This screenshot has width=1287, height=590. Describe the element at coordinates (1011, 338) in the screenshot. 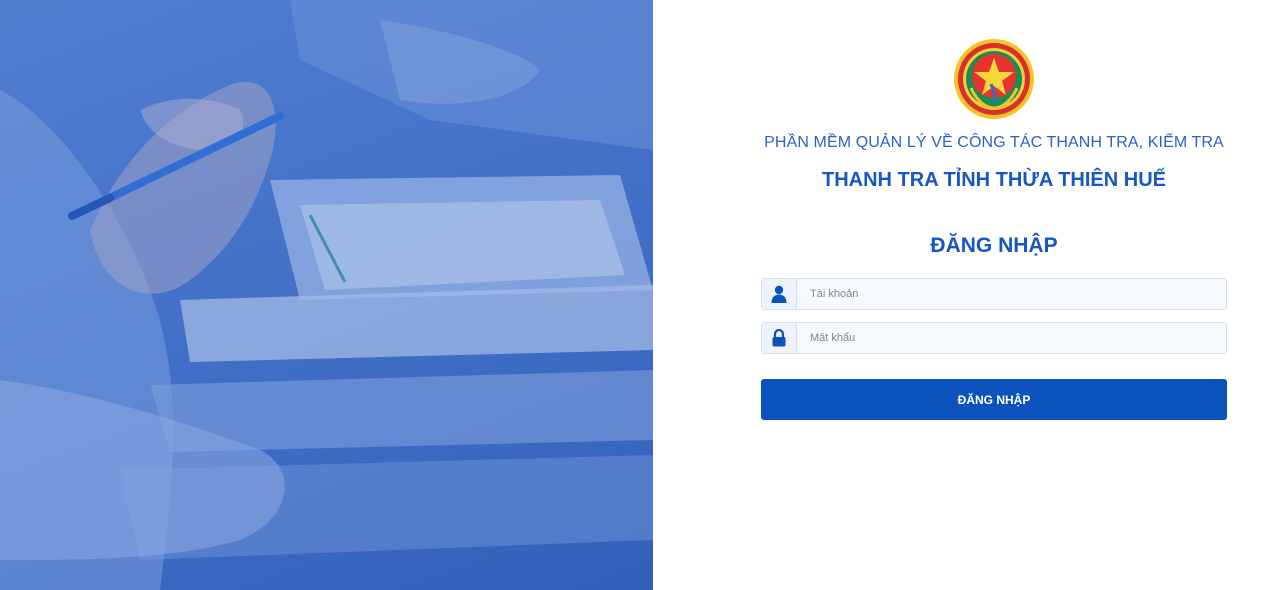

I see `password-input` at that location.